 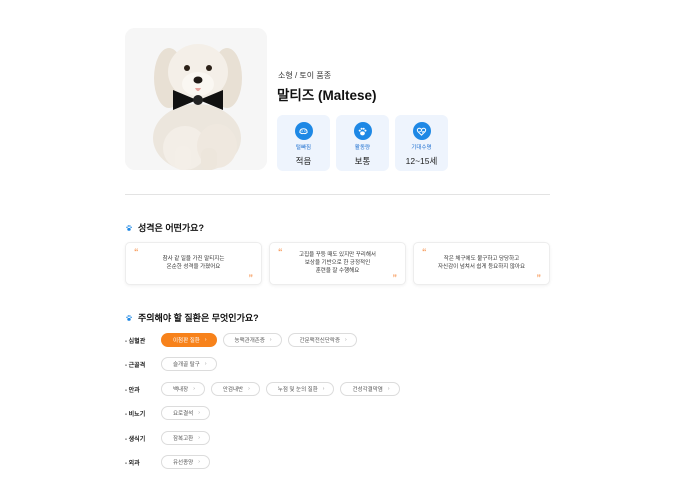 What do you see at coordinates (135, 439) in the screenshot?
I see `category-label: - 생식기` at bounding box center [135, 439].